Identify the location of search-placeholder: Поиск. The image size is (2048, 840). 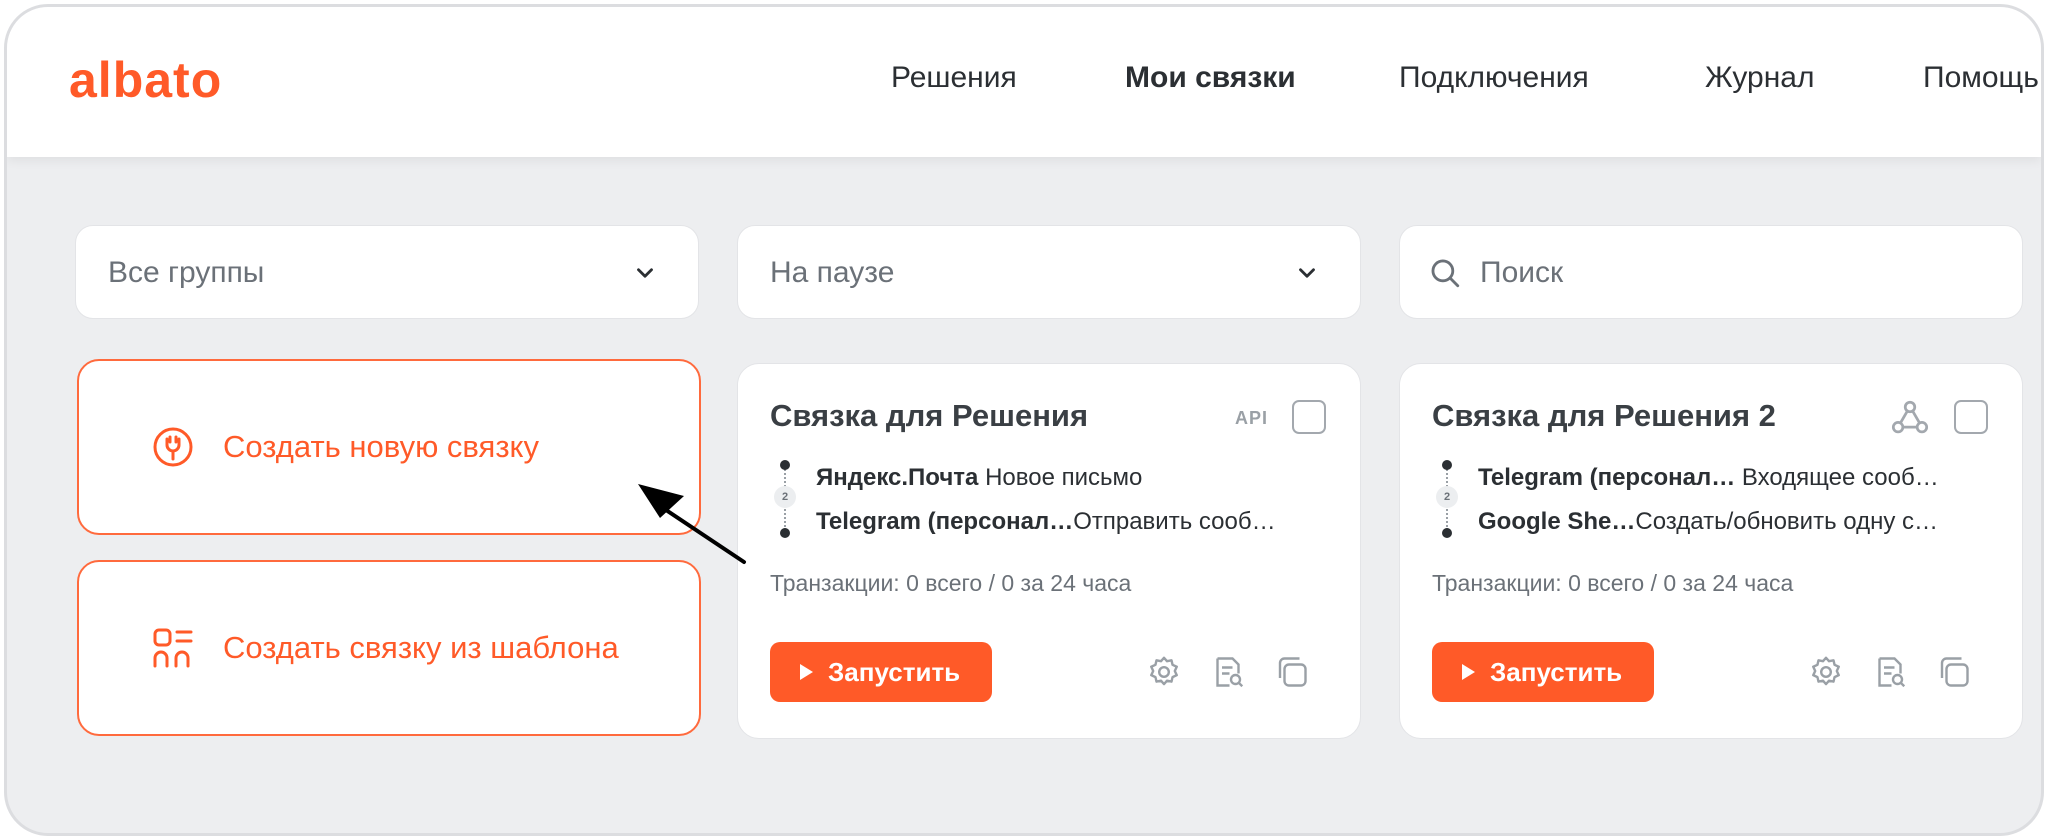
(1522, 272).